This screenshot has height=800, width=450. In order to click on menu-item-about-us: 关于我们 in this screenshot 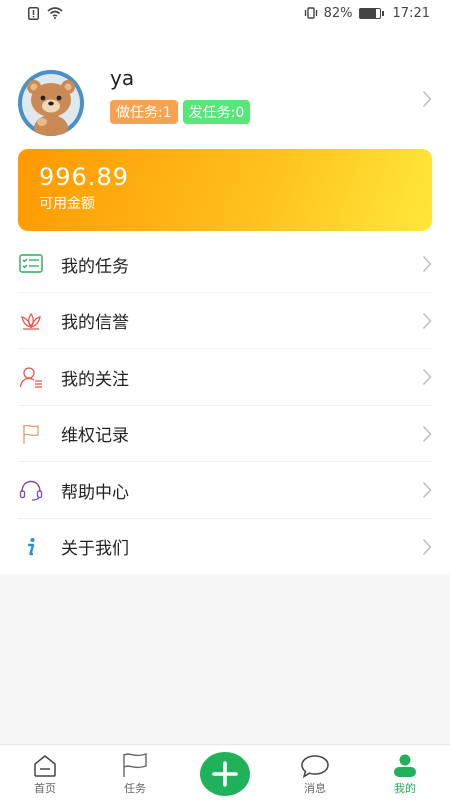, I will do `click(225, 547)`.